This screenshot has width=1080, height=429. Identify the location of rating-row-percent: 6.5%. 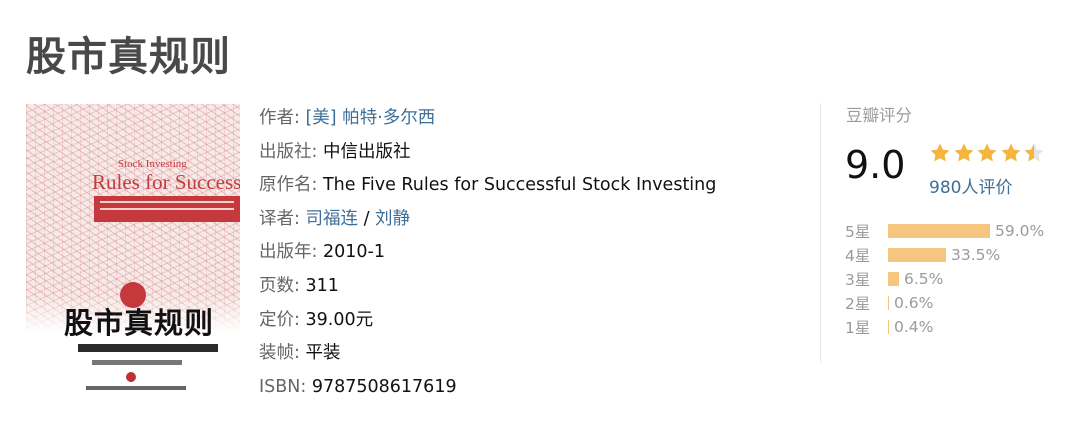
(924, 279).